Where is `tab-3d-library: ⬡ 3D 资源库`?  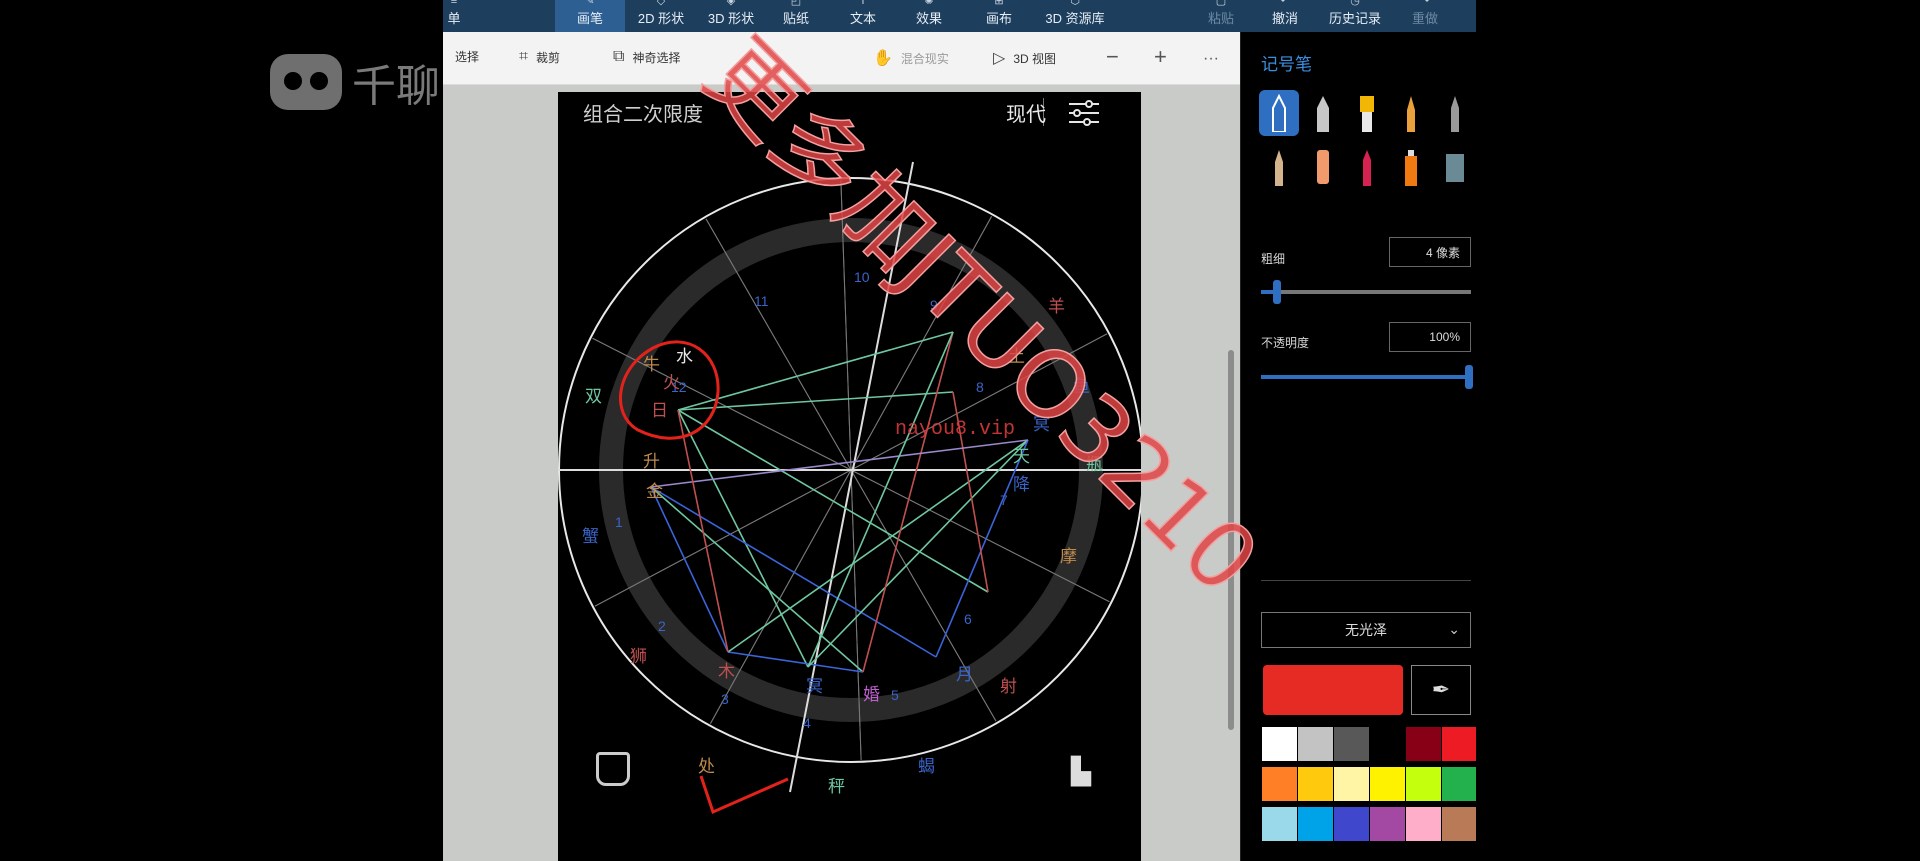
tab-3d-library: ⬡ 3D 资源库 is located at coordinates (1075, 16).